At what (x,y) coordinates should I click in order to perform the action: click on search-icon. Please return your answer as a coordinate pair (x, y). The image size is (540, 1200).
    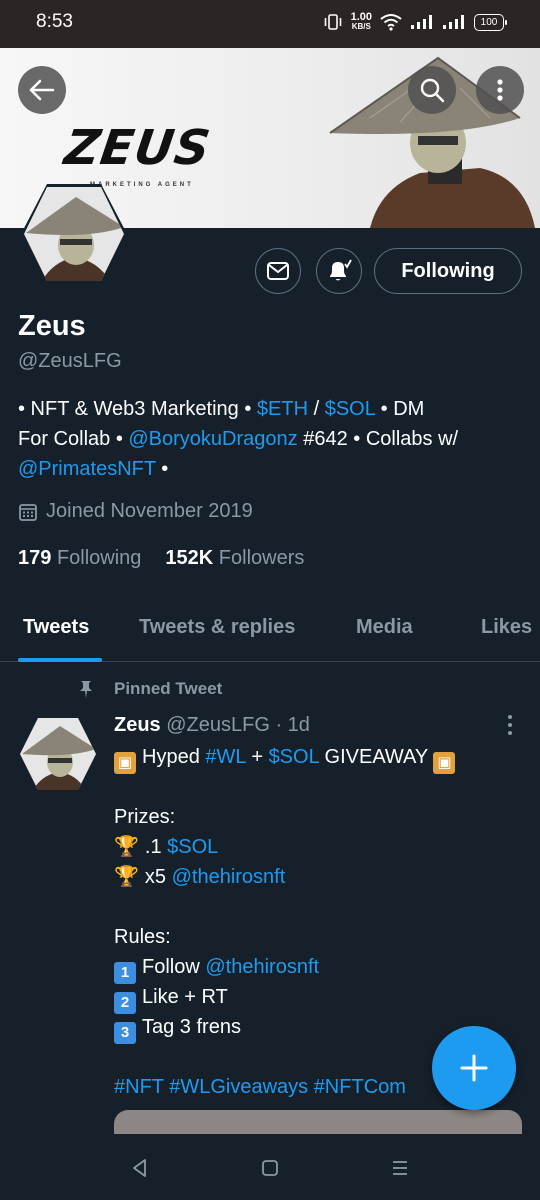
    Looking at the image, I should click on (432, 90).